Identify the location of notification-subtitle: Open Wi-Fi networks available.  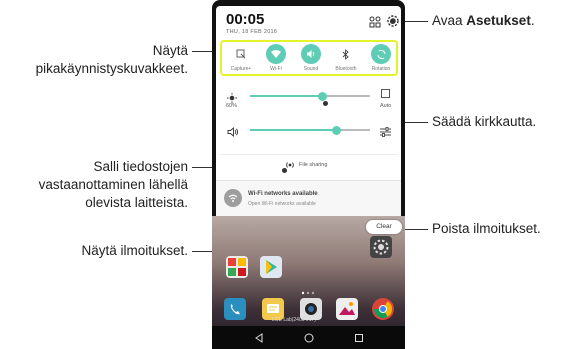
(282, 204).